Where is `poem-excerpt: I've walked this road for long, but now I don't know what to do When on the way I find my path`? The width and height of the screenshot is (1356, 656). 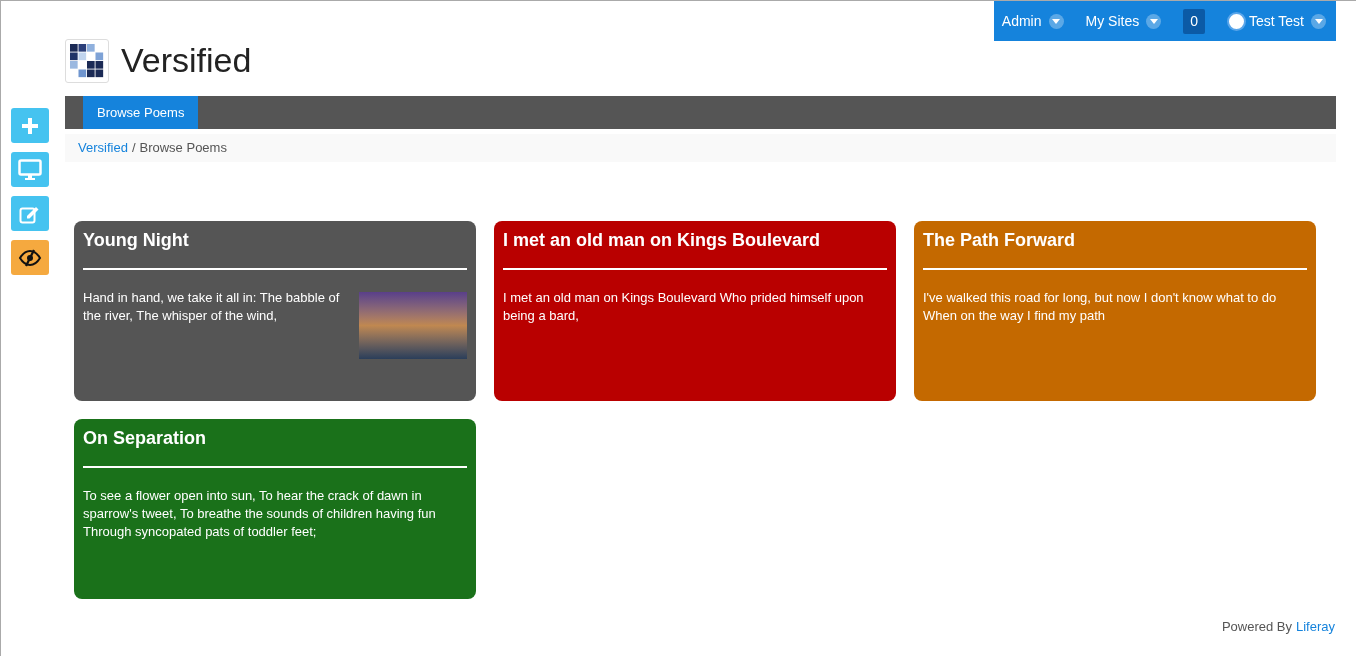 poem-excerpt: I've walked this road for long, but now I don't know what to do When on the way I find my path is located at coordinates (1100, 307).